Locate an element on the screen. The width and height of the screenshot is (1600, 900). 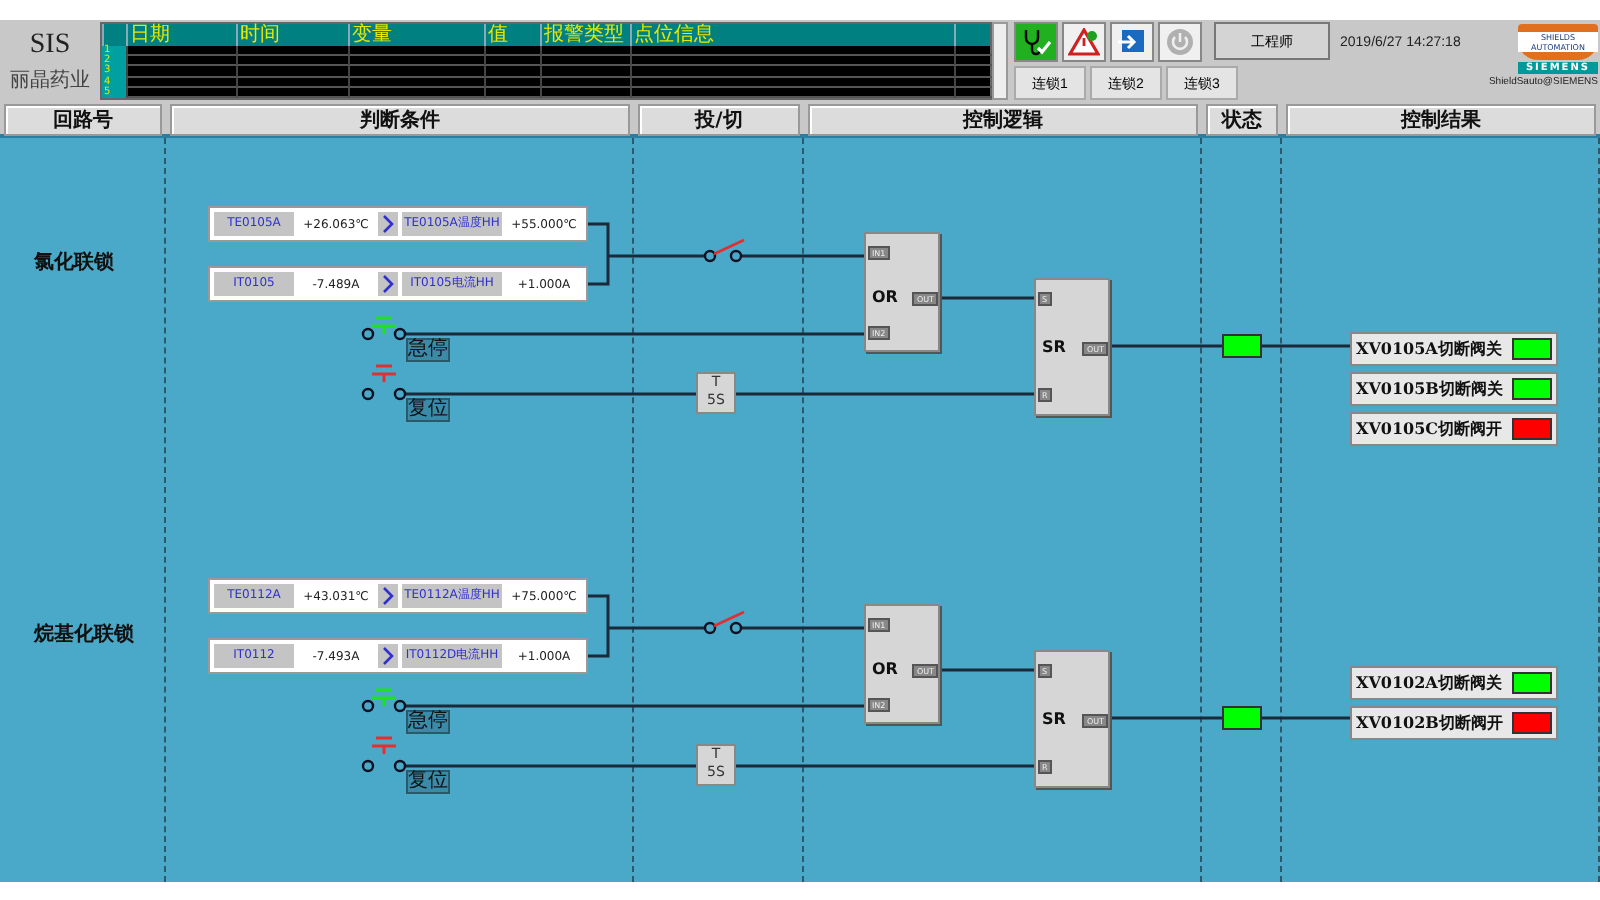
warning-icon is located at coordinates (1084, 42).